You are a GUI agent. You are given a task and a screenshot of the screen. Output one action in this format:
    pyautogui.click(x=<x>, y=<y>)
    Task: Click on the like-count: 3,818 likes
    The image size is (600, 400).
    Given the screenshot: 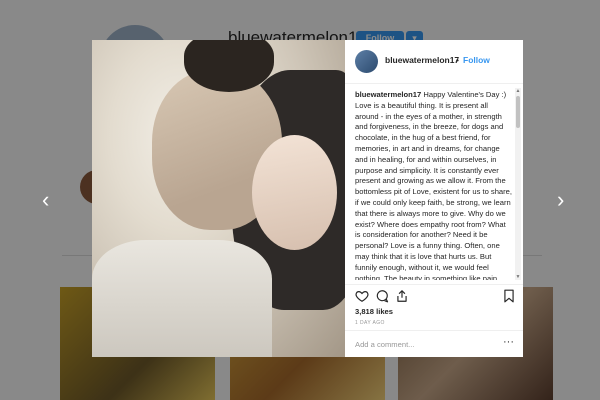 What is the action you would take?
    pyautogui.click(x=374, y=311)
    